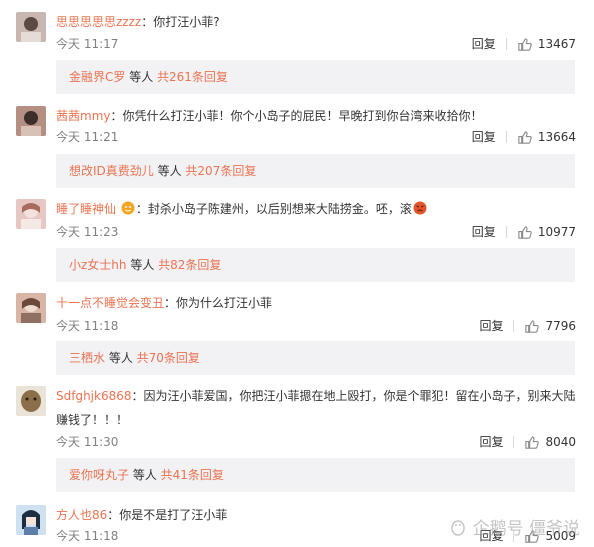 The width and height of the screenshot is (594, 547). What do you see at coordinates (315, 77) in the screenshot?
I see `sub-reply-summary: 金融界C罗 等人 共261条回复` at bounding box center [315, 77].